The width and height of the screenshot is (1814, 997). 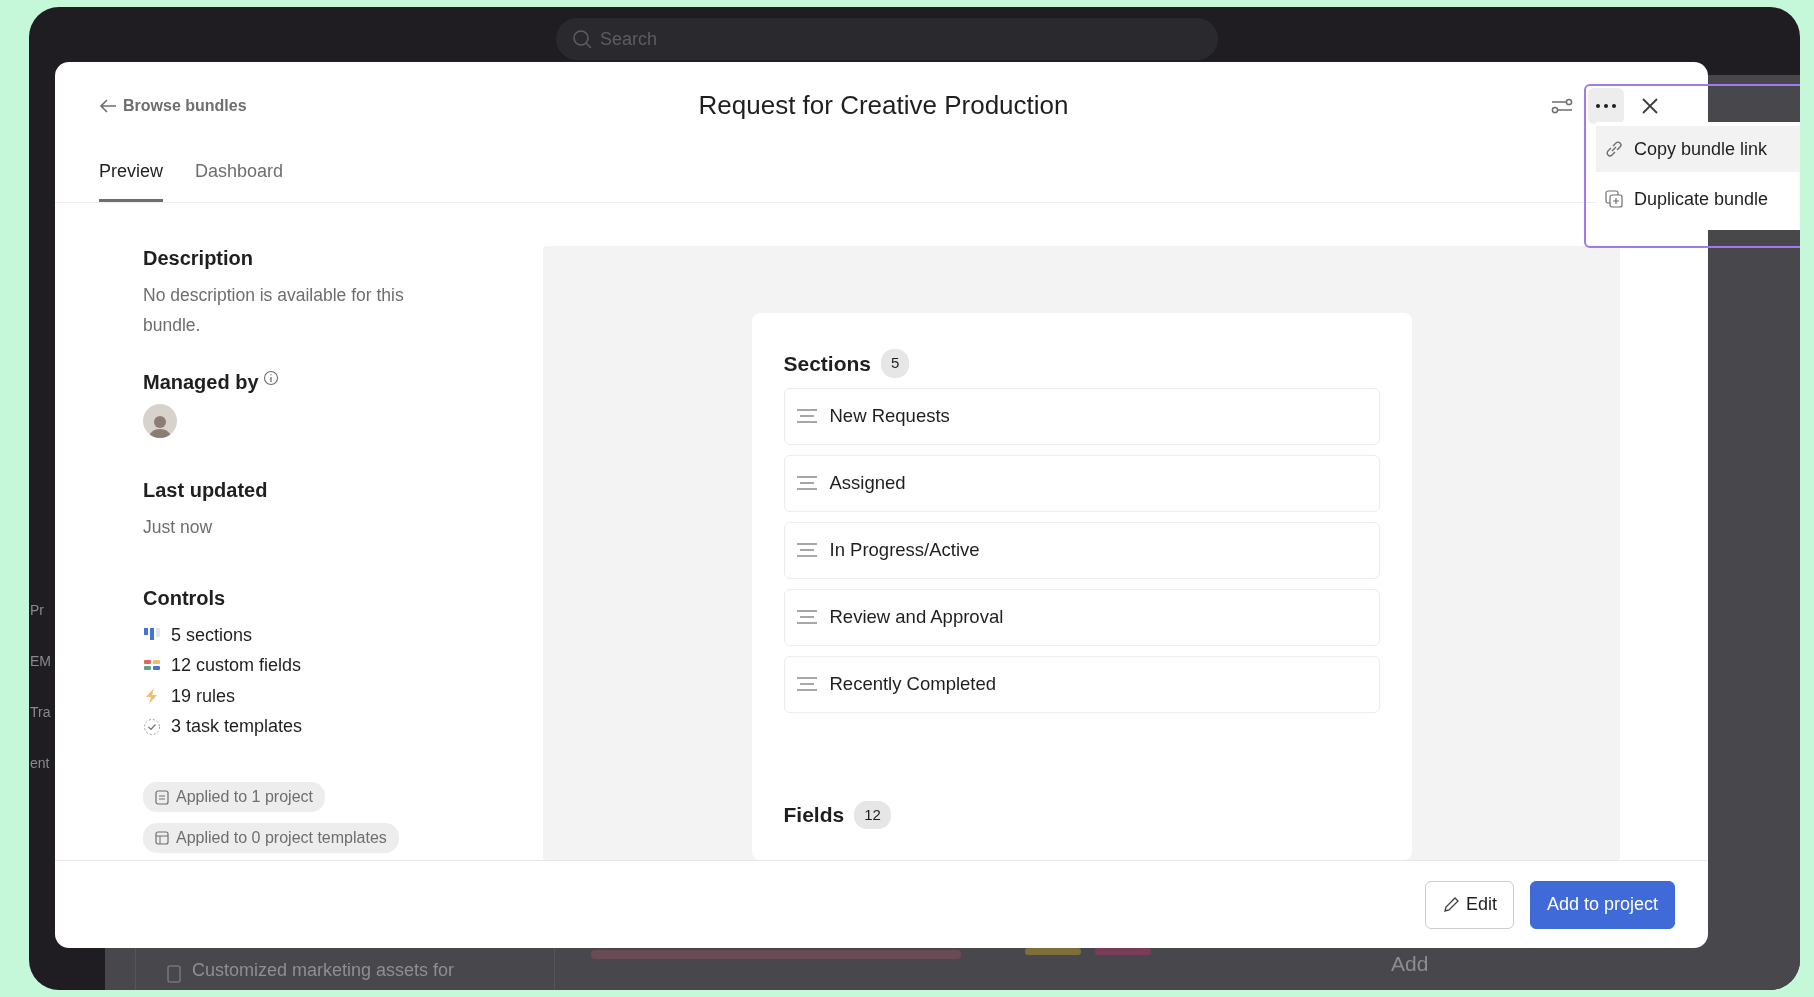 What do you see at coordinates (271, 838) in the screenshot?
I see `usage-tag: Applied to 0 project templates` at bounding box center [271, 838].